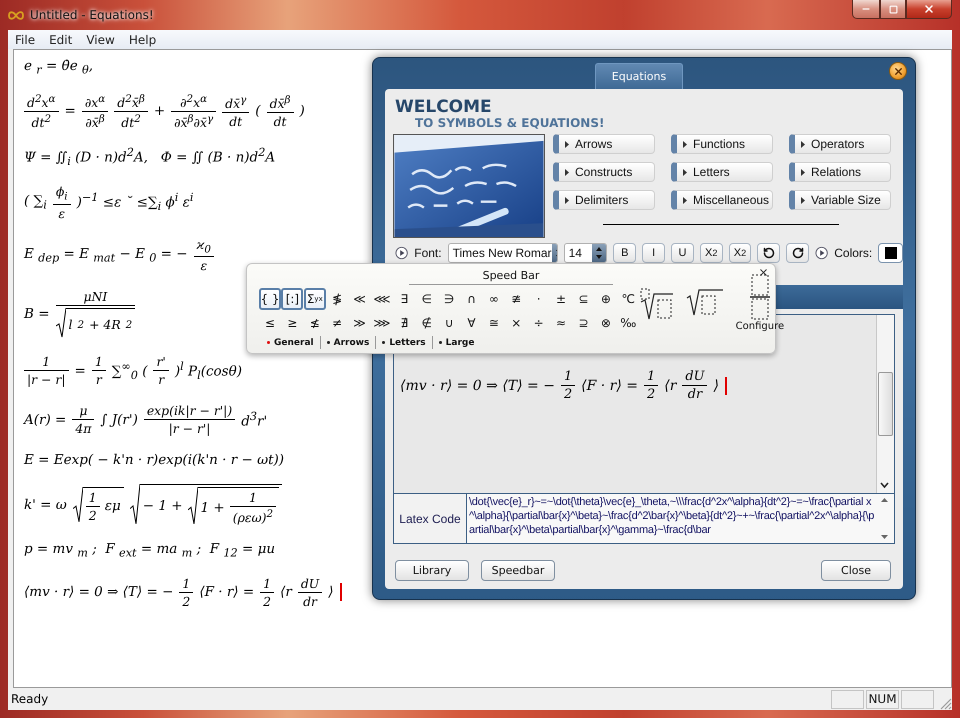 This screenshot has width=960, height=718. I want to click on symbol-button: ≸, so click(337, 299).